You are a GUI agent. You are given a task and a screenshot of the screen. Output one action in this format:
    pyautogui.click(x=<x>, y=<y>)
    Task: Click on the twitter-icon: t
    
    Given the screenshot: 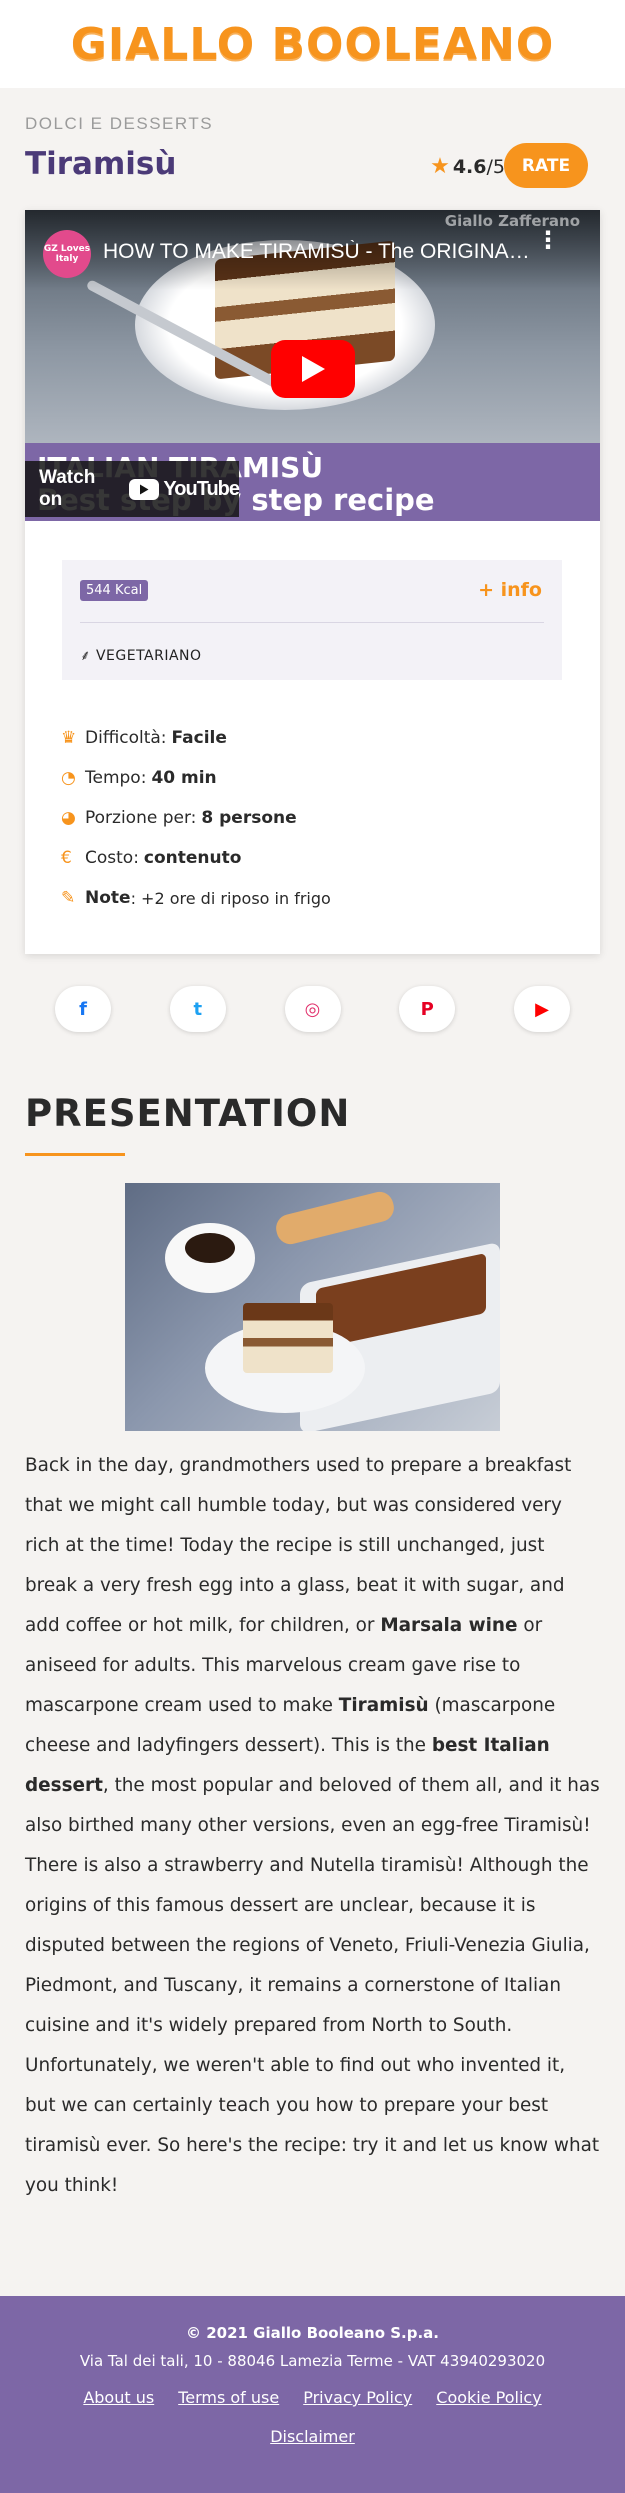 What is the action you would take?
    pyautogui.click(x=197, y=1009)
    